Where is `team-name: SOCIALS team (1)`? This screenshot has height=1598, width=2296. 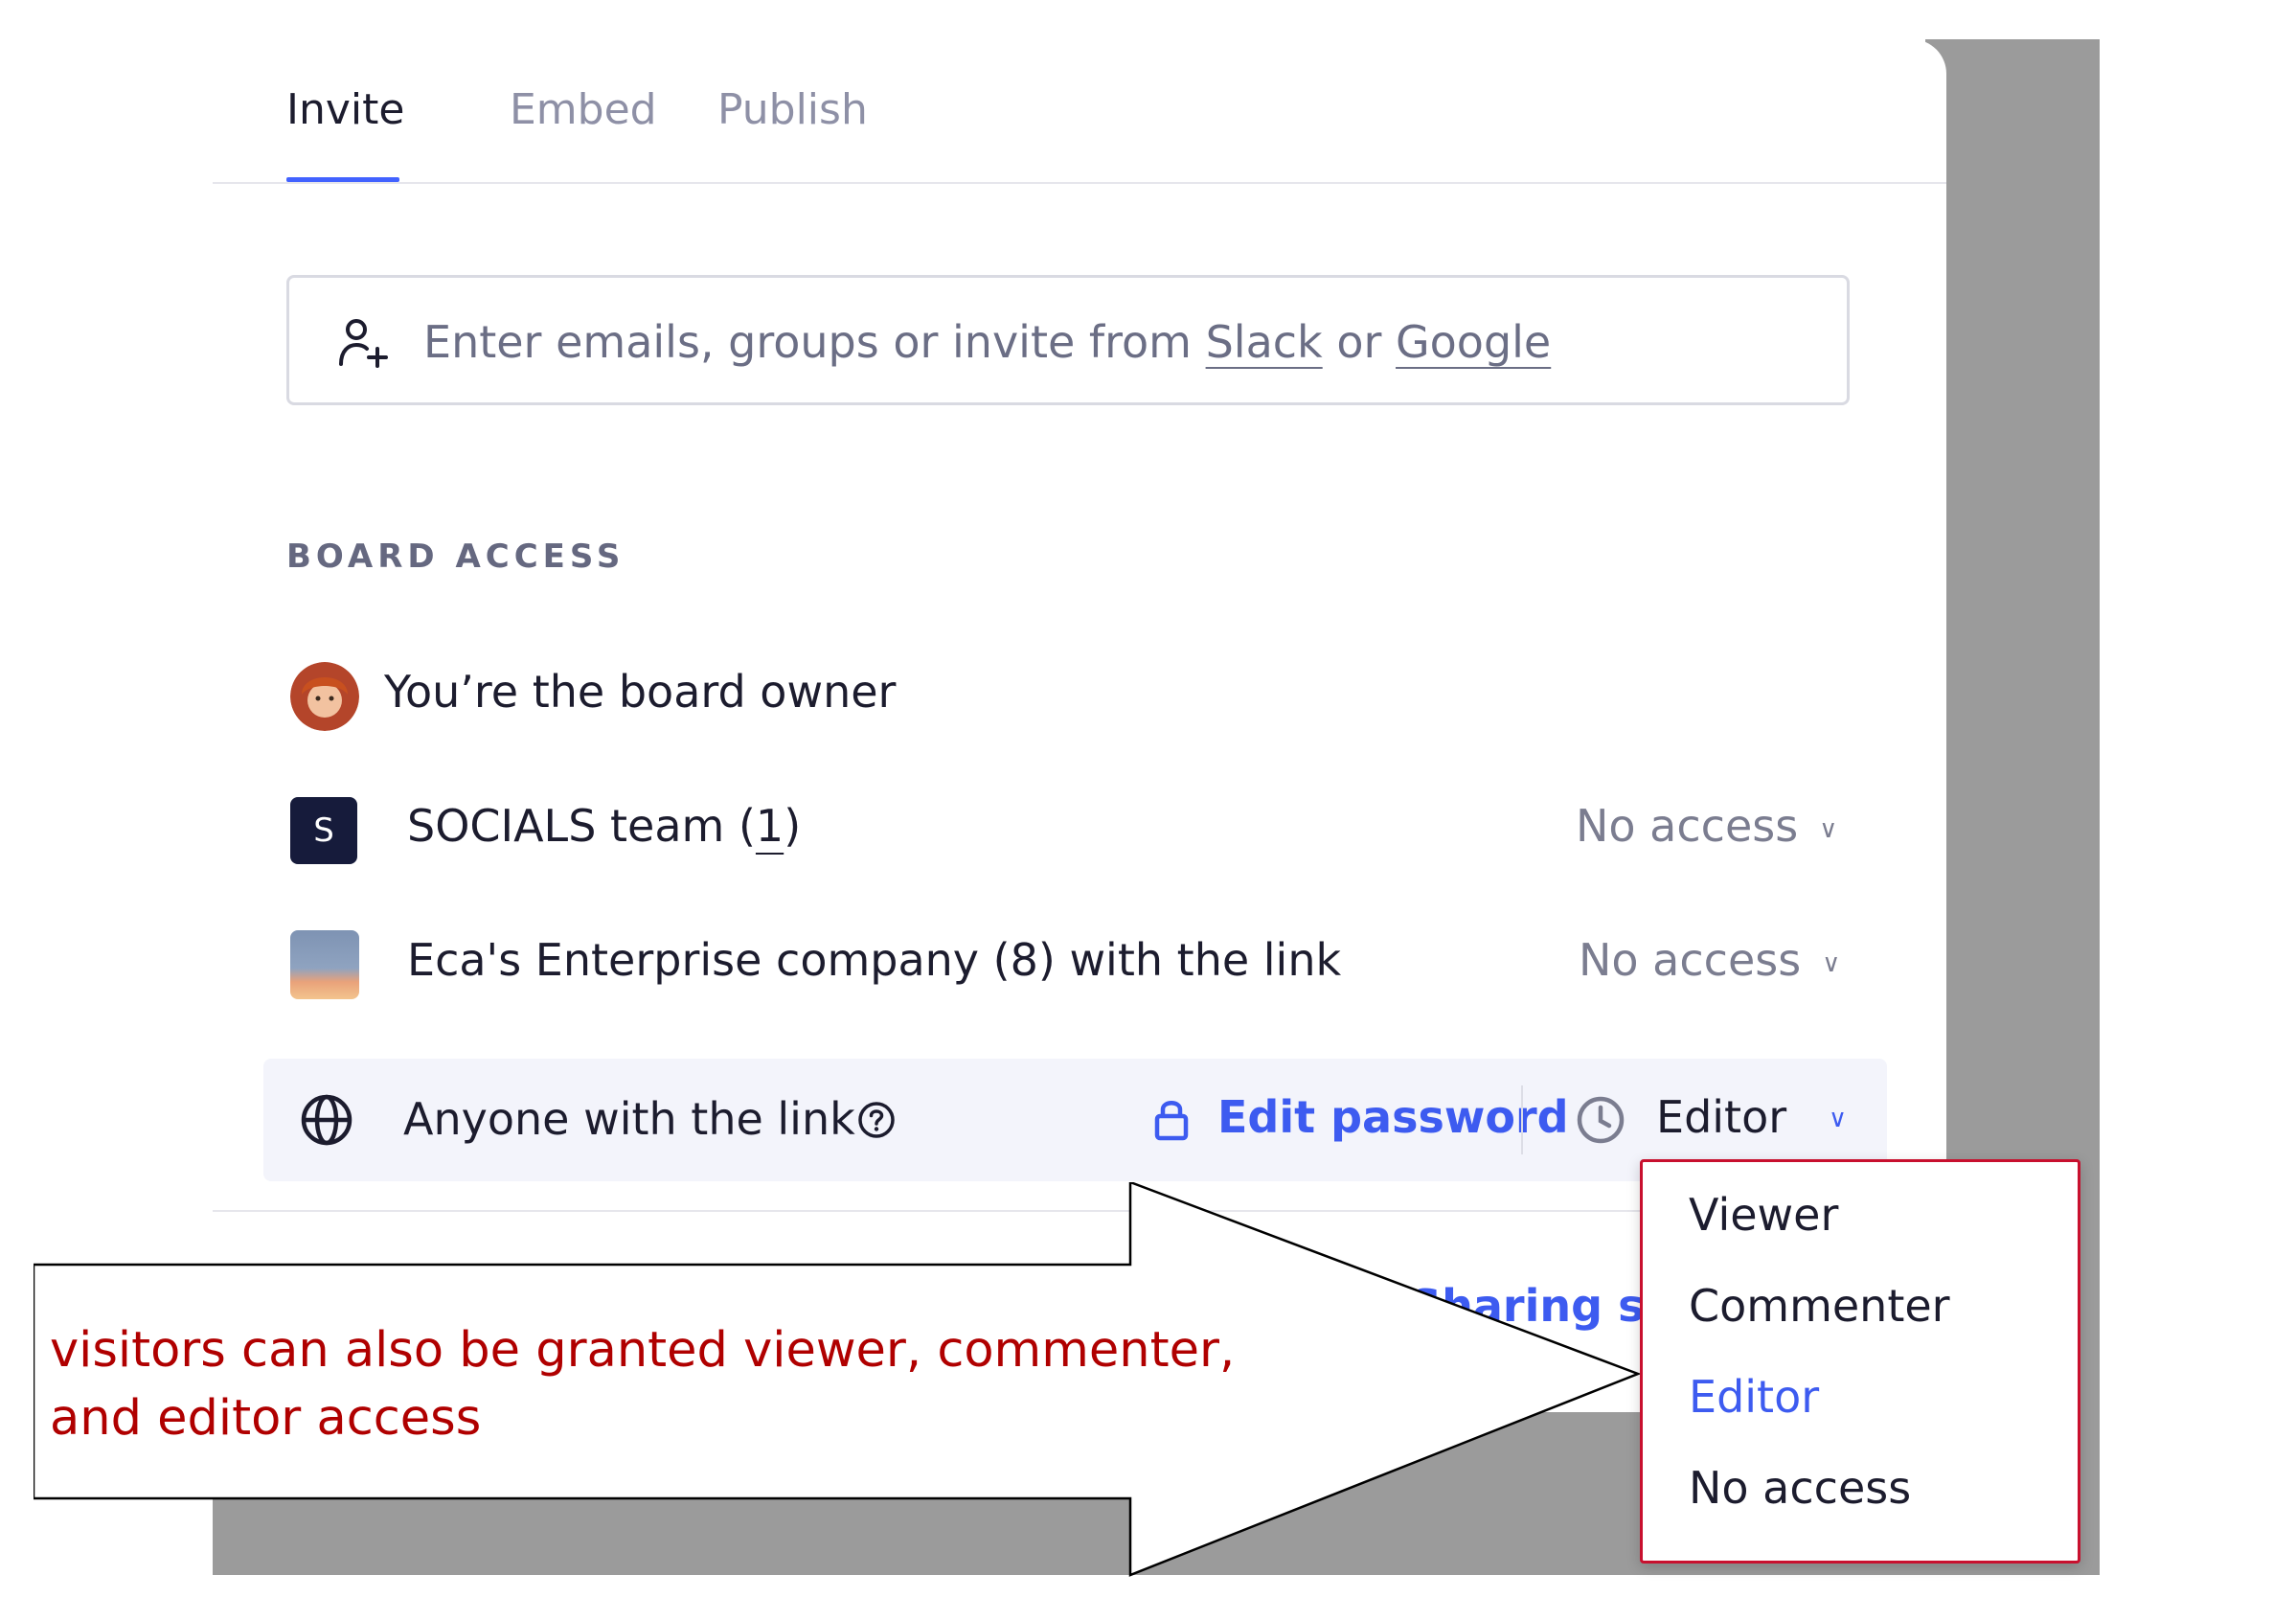
team-name: SOCIALS team (1) is located at coordinates (604, 826).